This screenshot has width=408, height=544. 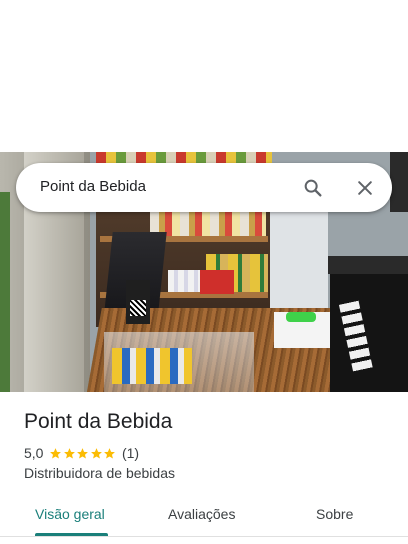 I want to click on photo-red-box, so click(x=217, y=282).